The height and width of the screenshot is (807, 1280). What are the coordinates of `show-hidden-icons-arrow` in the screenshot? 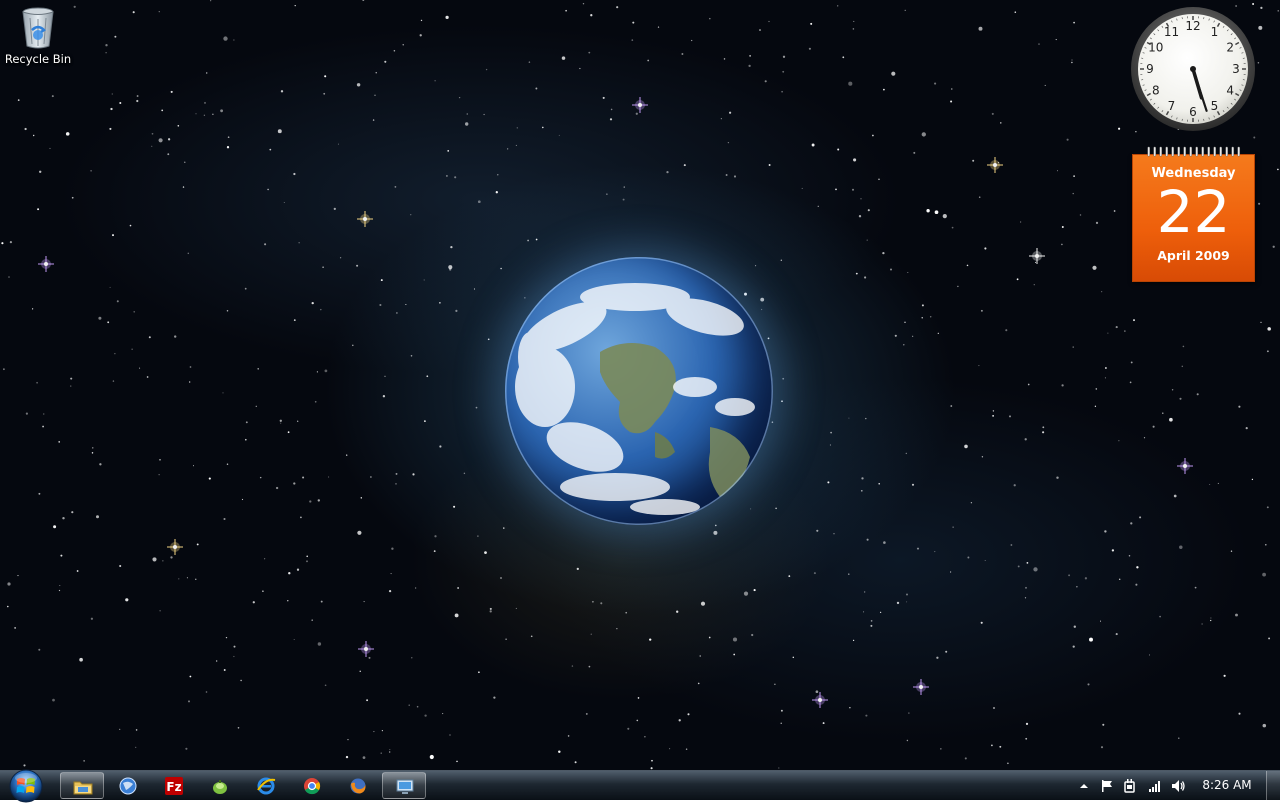 It's located at (1084, 786).